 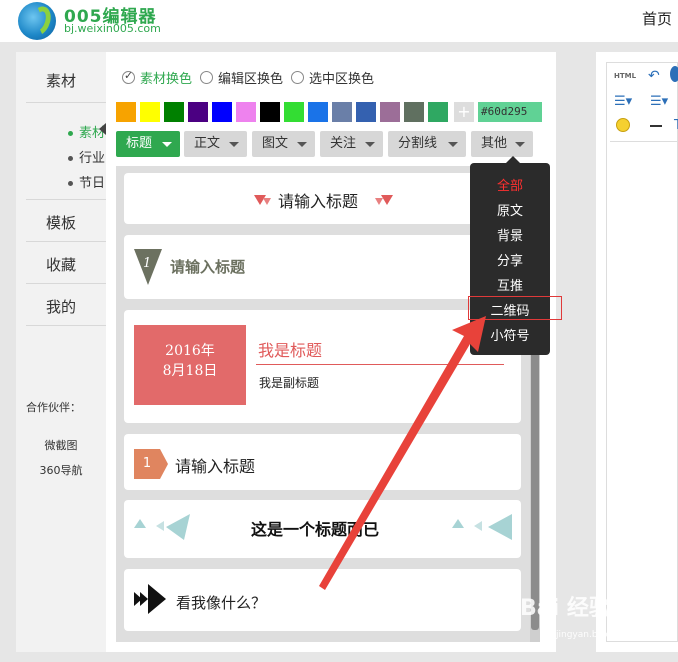 What do you see at coordinates (402, 453) in the screenshot?
I see `red-arrow-annotation-icon` at bounding box center [402, 453].